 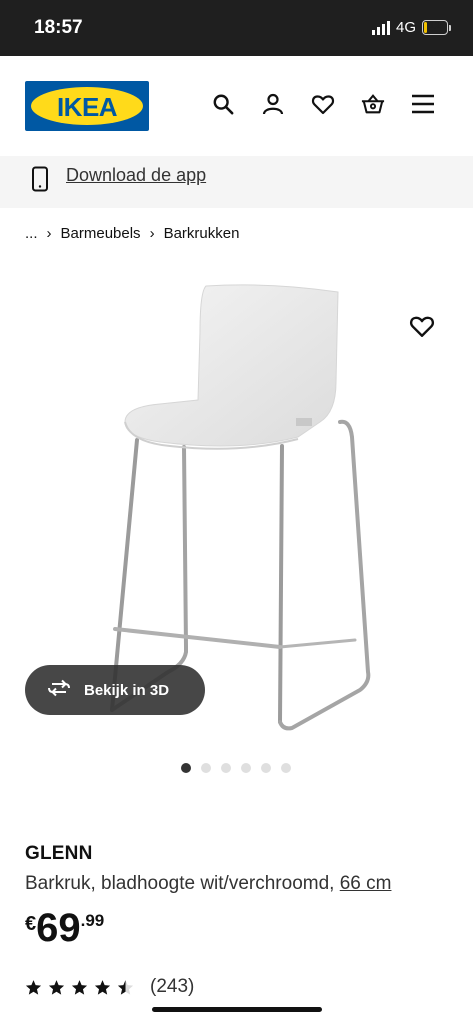 I want to click on price-decimals: .99, so click(x=92, y=920).